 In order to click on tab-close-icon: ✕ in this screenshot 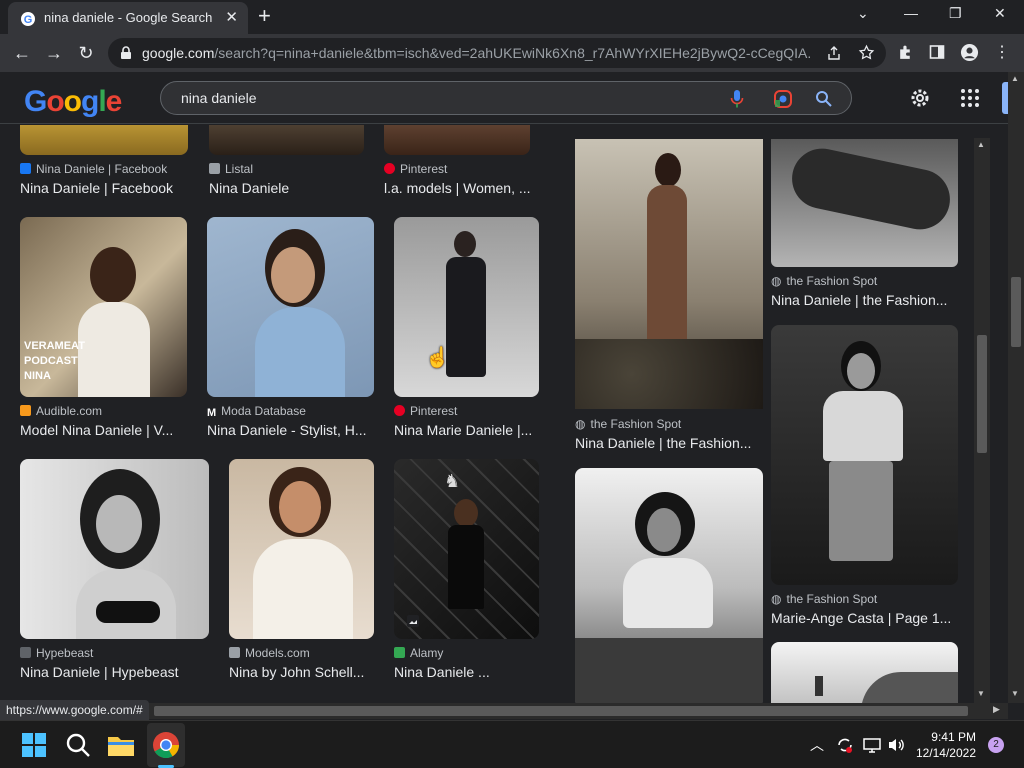, I will do `click(231, 17)`.